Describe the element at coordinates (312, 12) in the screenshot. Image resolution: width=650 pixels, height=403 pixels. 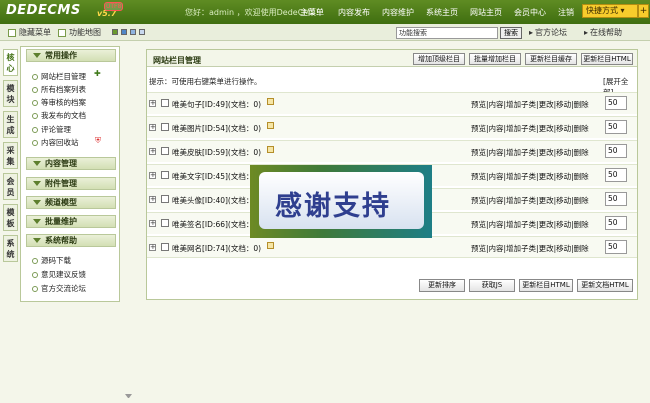
I see `nav-main-menu: 主菜单` at that location.